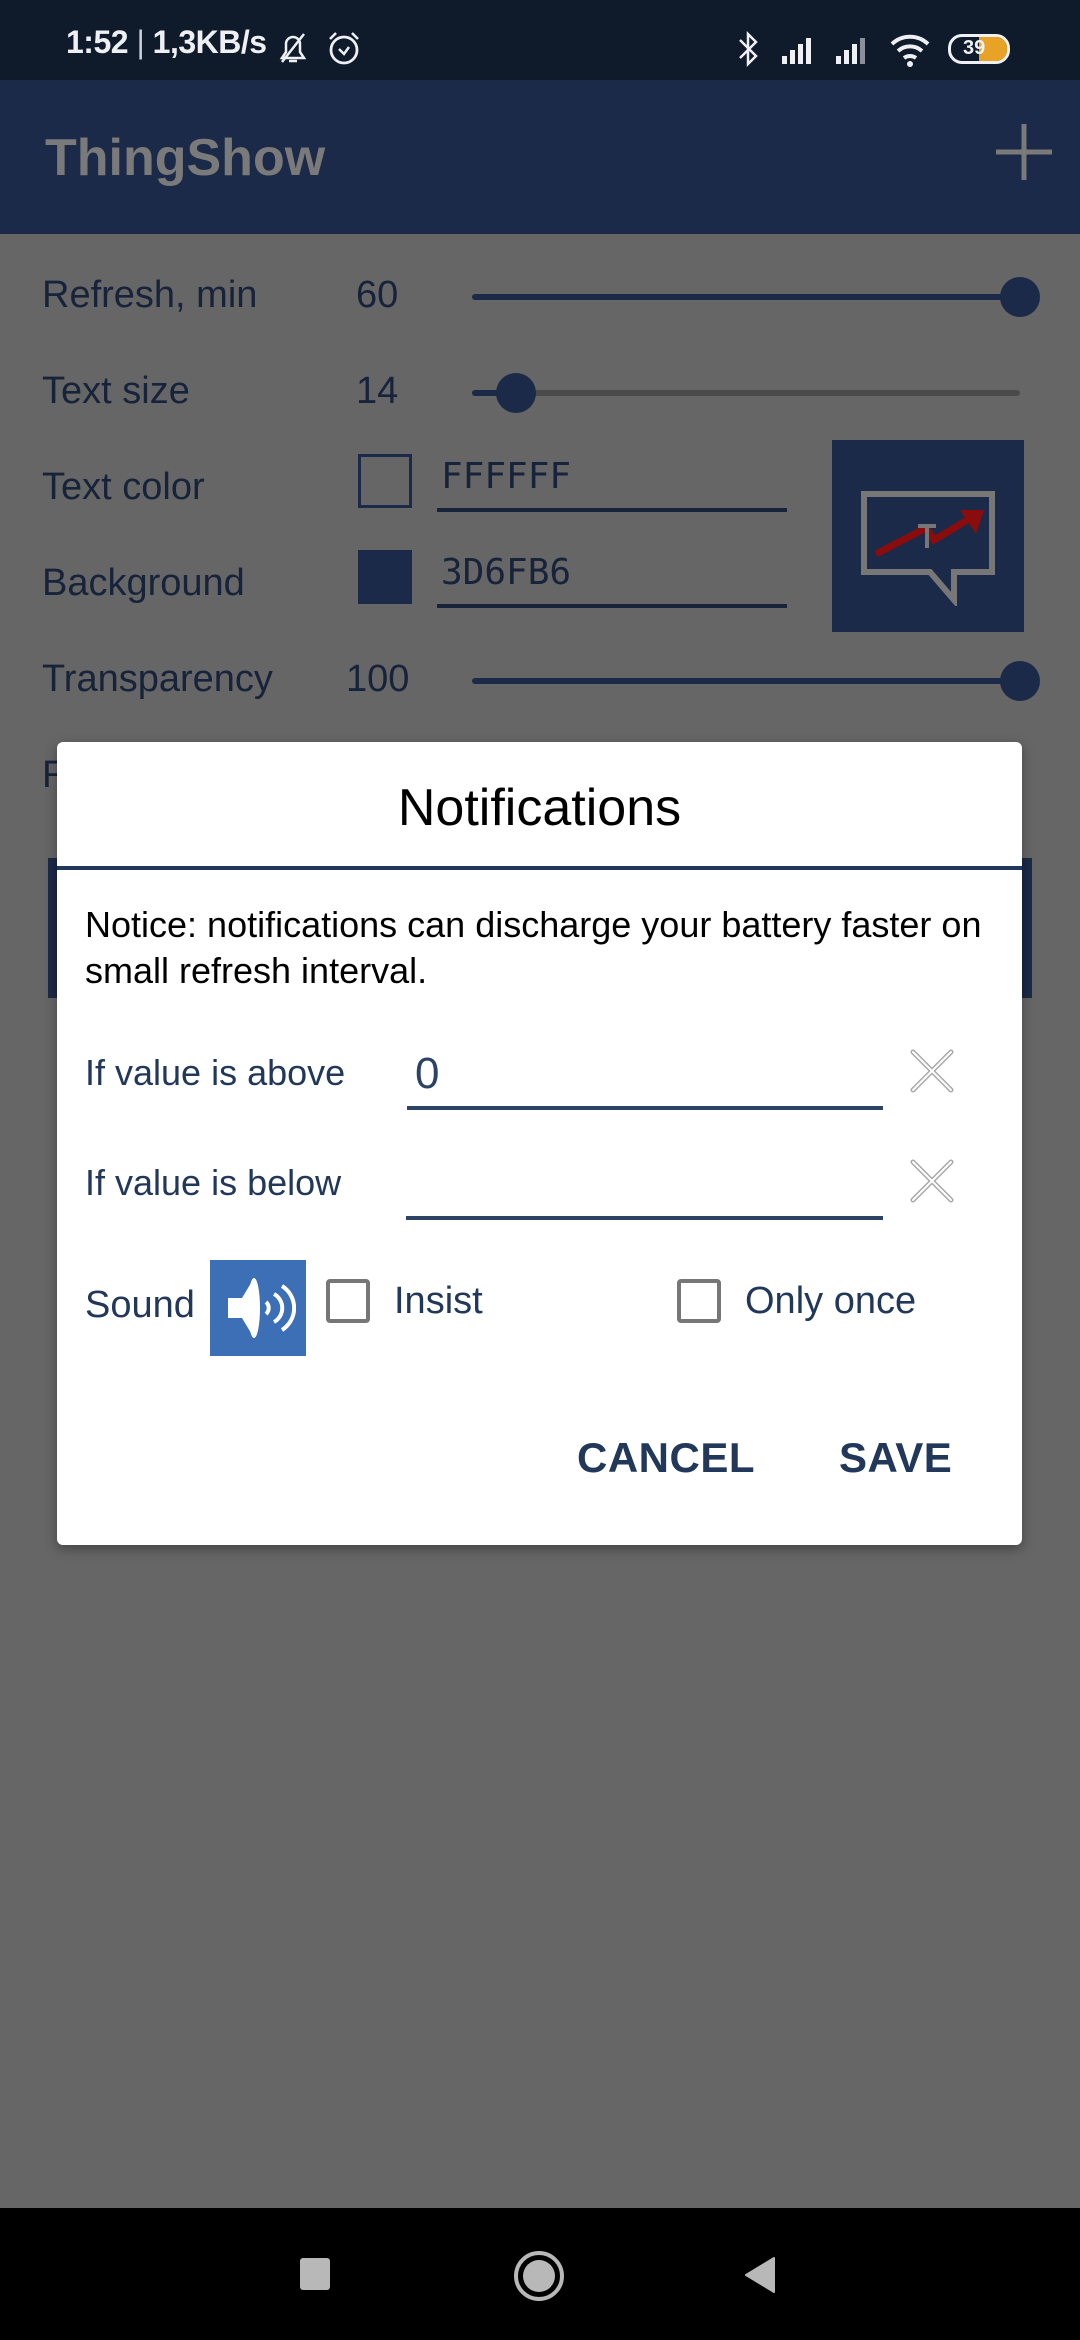 This screenshot has height=2340, width=1080. I want to click on chart-bubble-icon, so click(928, 548).